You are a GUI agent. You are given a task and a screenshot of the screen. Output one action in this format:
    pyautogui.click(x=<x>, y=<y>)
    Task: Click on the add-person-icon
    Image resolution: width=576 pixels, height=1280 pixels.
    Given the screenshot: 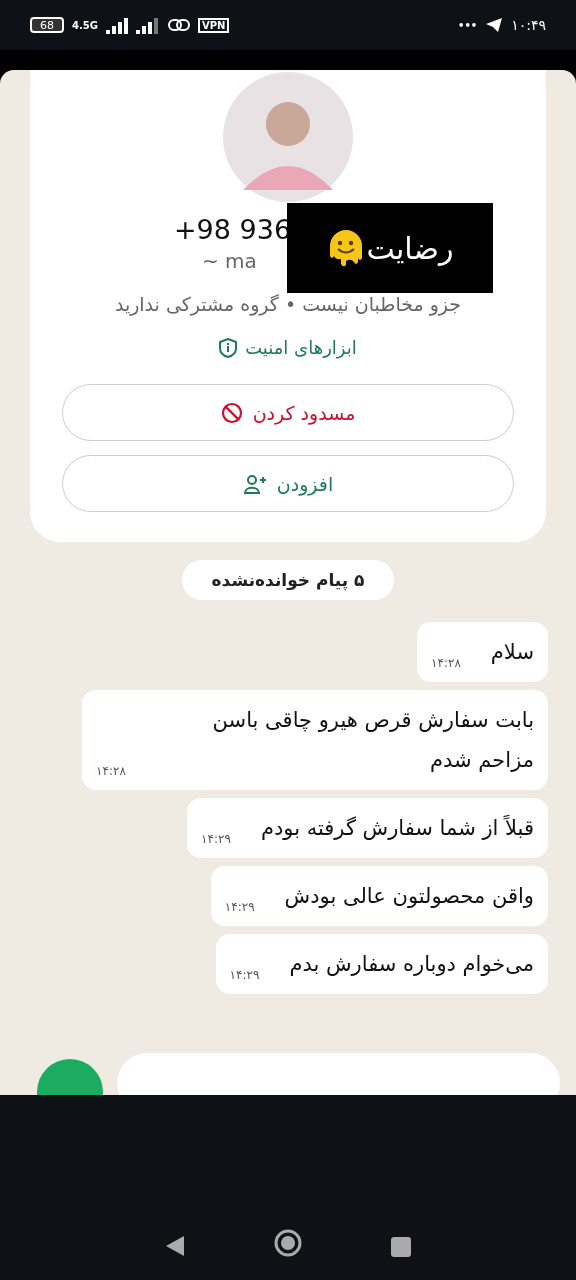 What is the action you would take?
    pyautogui.click(x=254, y=483)
    